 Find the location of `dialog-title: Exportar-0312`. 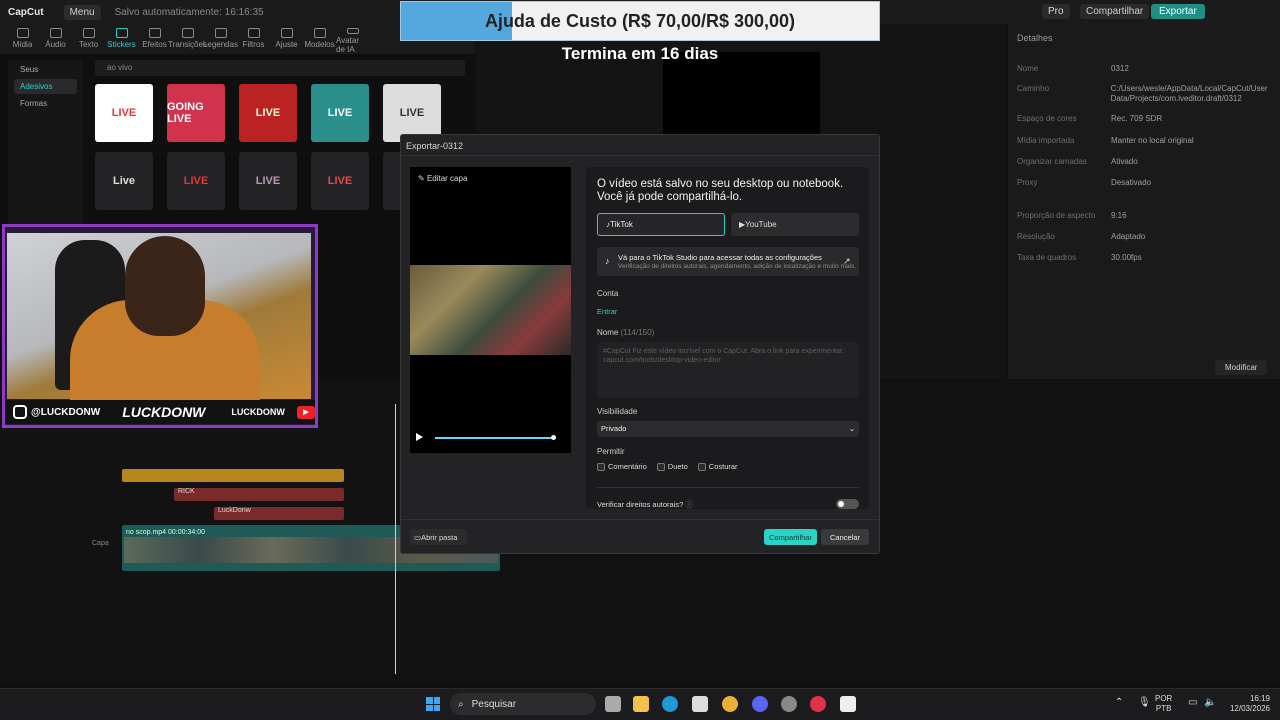

dialog-title: Exportar-0312 is located at coordinates (435, 146).